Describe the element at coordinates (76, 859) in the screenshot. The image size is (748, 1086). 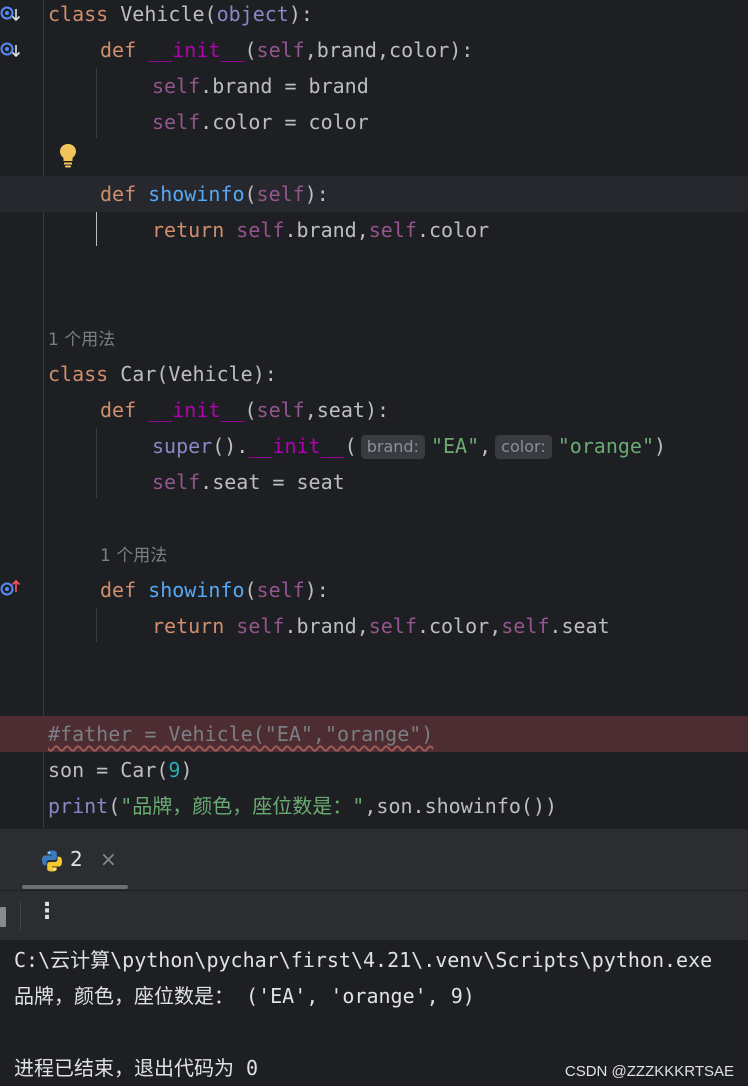
I see `tab-label: 2` at that location.